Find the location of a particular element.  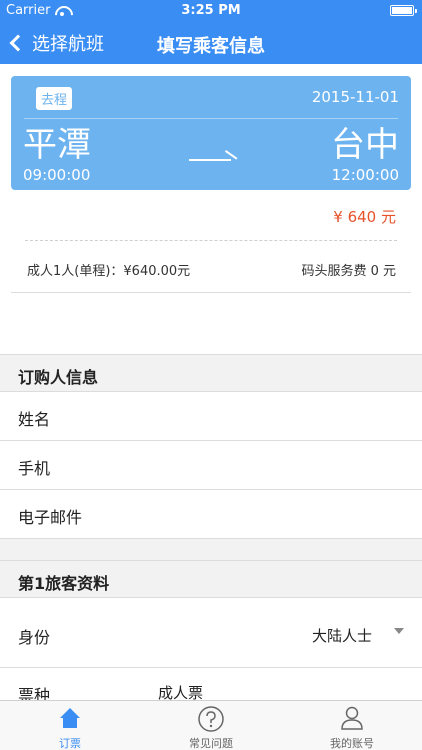

identity-label: 身份 is located at coordinates (34, 637).